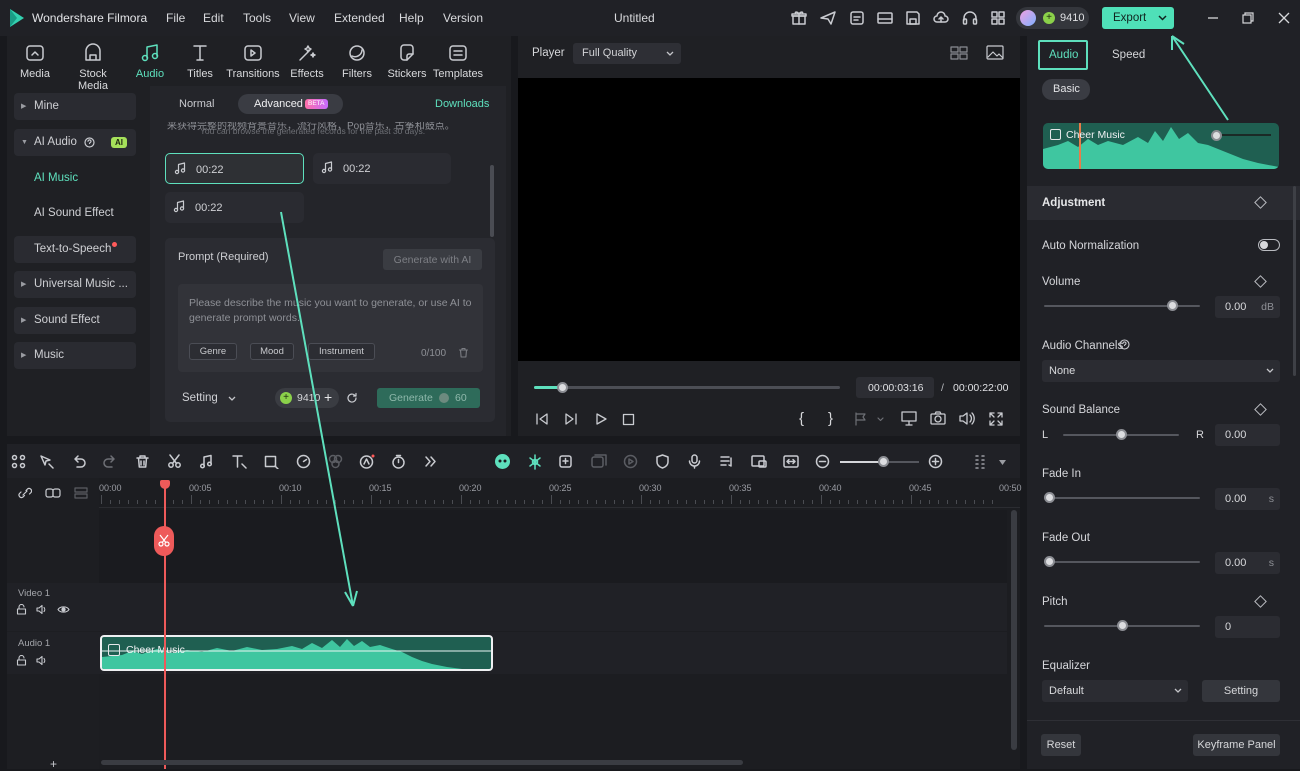 This screenshot has height=771, width=1300. Describe the element at coordinates (1245, 135) in the screenshot. I see `clip-volume-track` at that location.